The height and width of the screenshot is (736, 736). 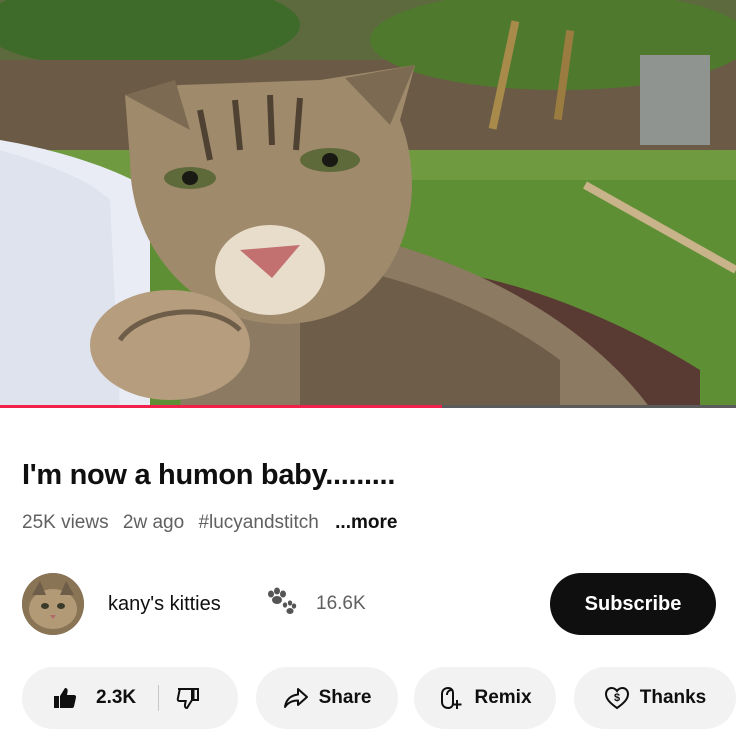 What do you see at coordinates (153, 522) in the screenshot?
I see `upload-age: 2w ago` at bounding box center [153, 522].